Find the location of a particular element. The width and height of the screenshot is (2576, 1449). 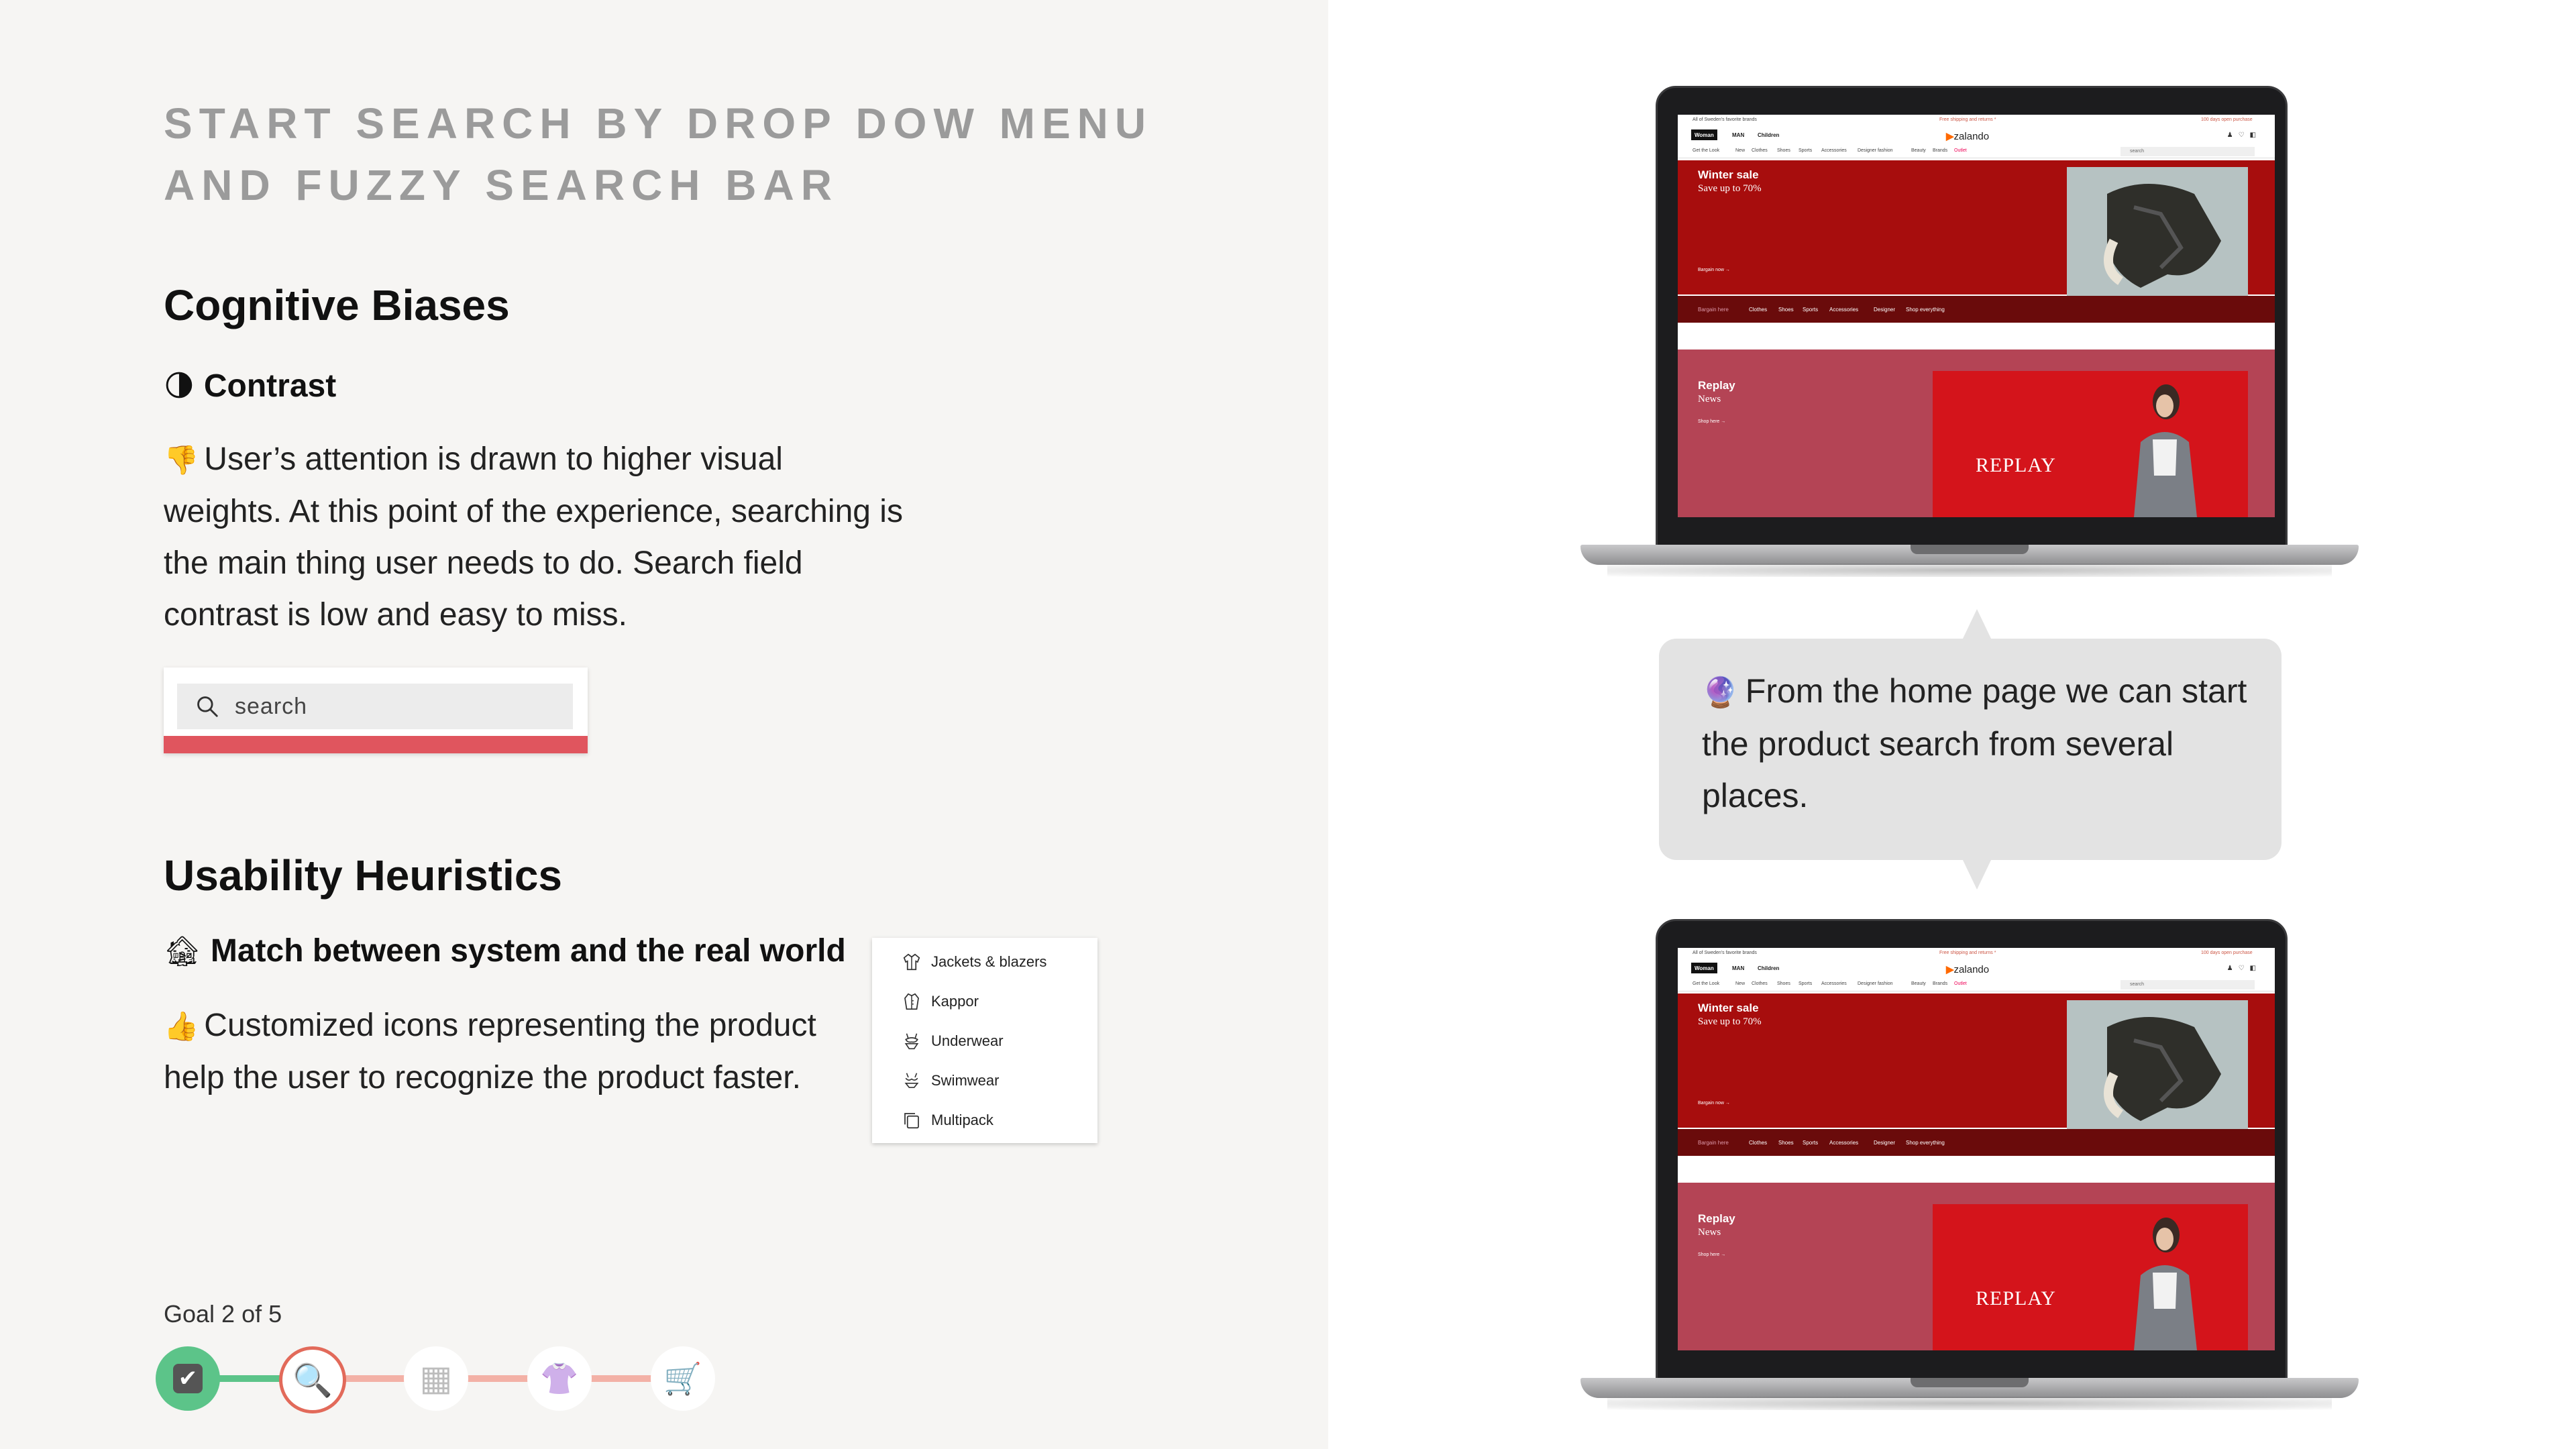

goal-step-done: ✔ is located at coordinates (188, 1378).